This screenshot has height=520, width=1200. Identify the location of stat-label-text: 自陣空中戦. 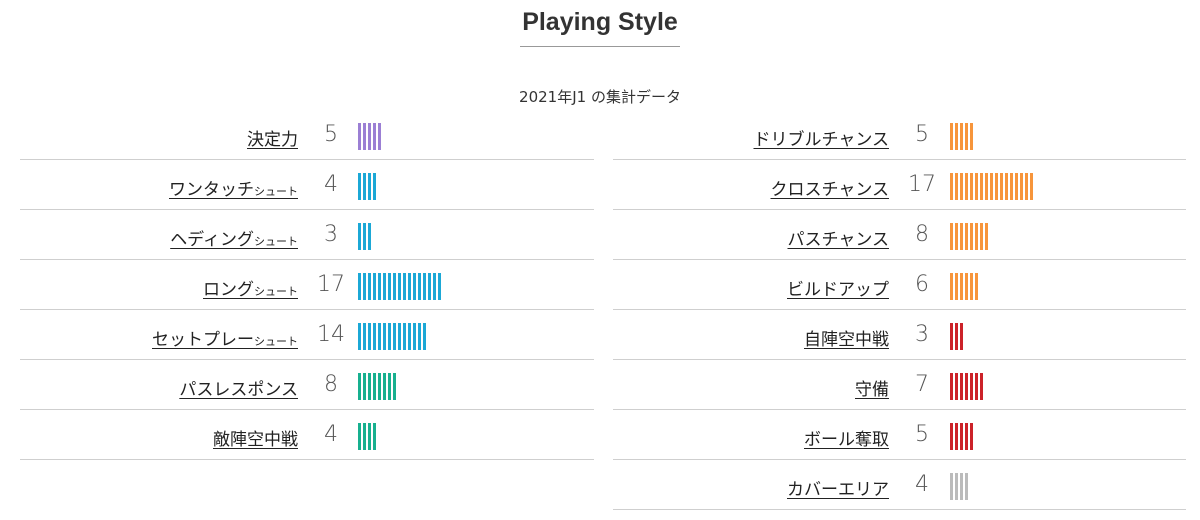
(846, 340).